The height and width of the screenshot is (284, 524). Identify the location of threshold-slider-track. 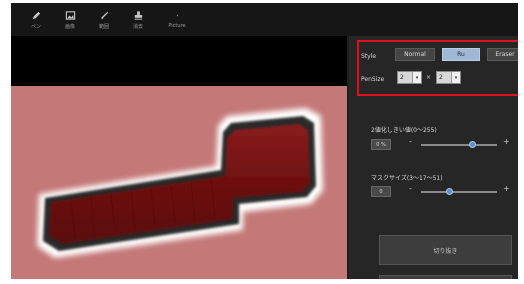
(459, 145).